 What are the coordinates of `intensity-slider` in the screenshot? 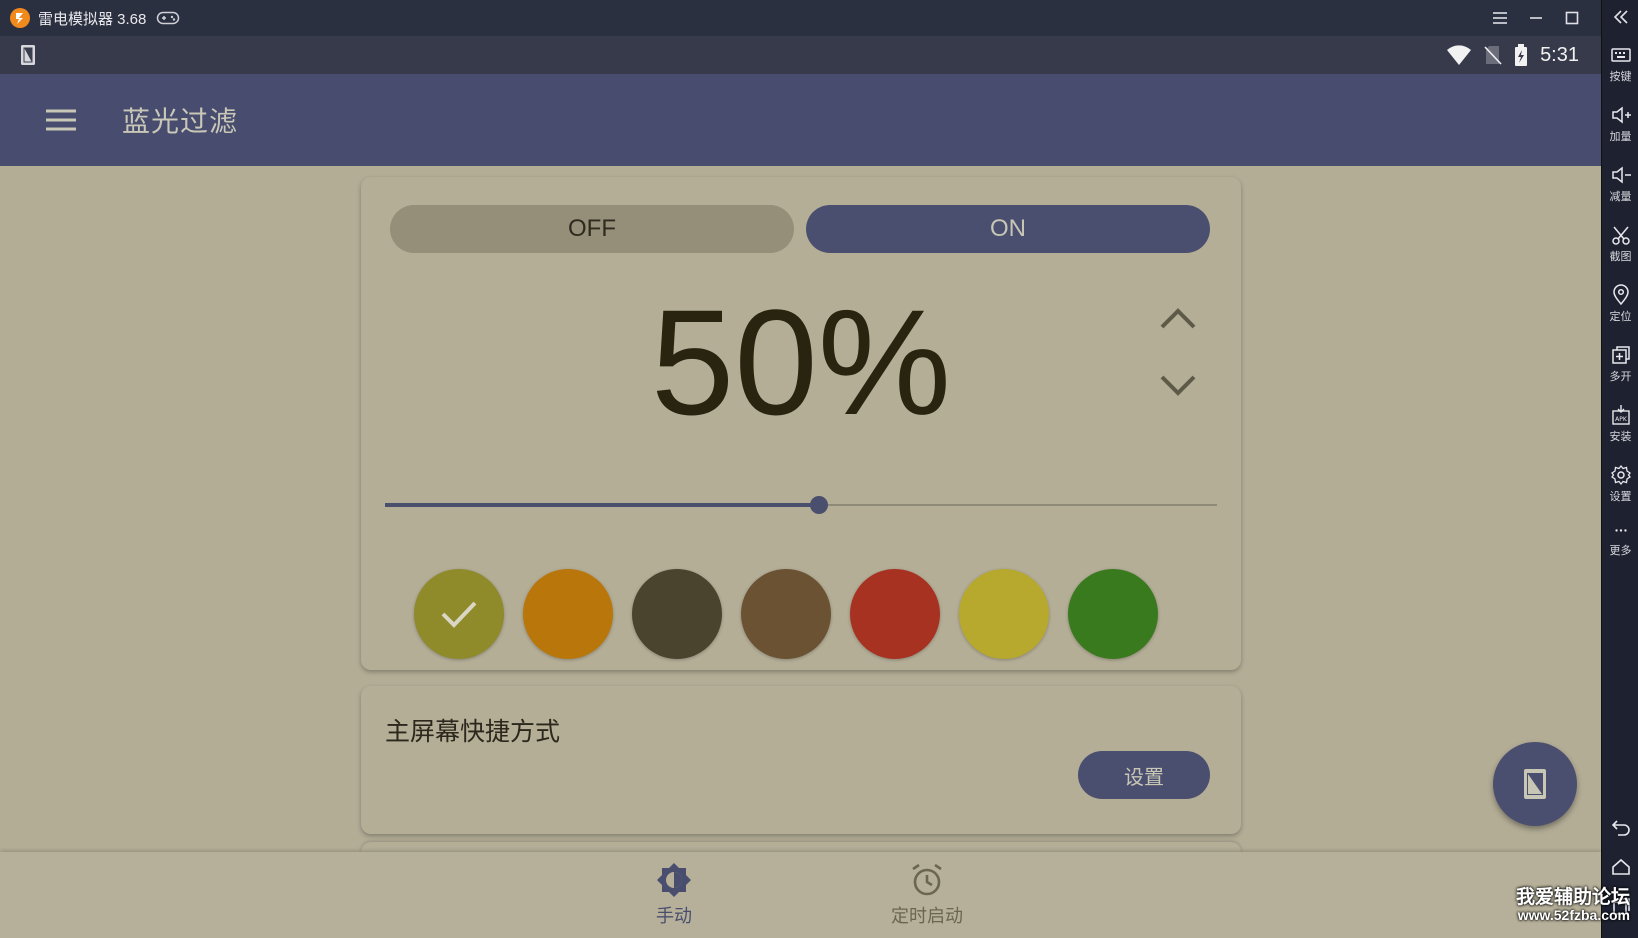 It's located at (801, 505).